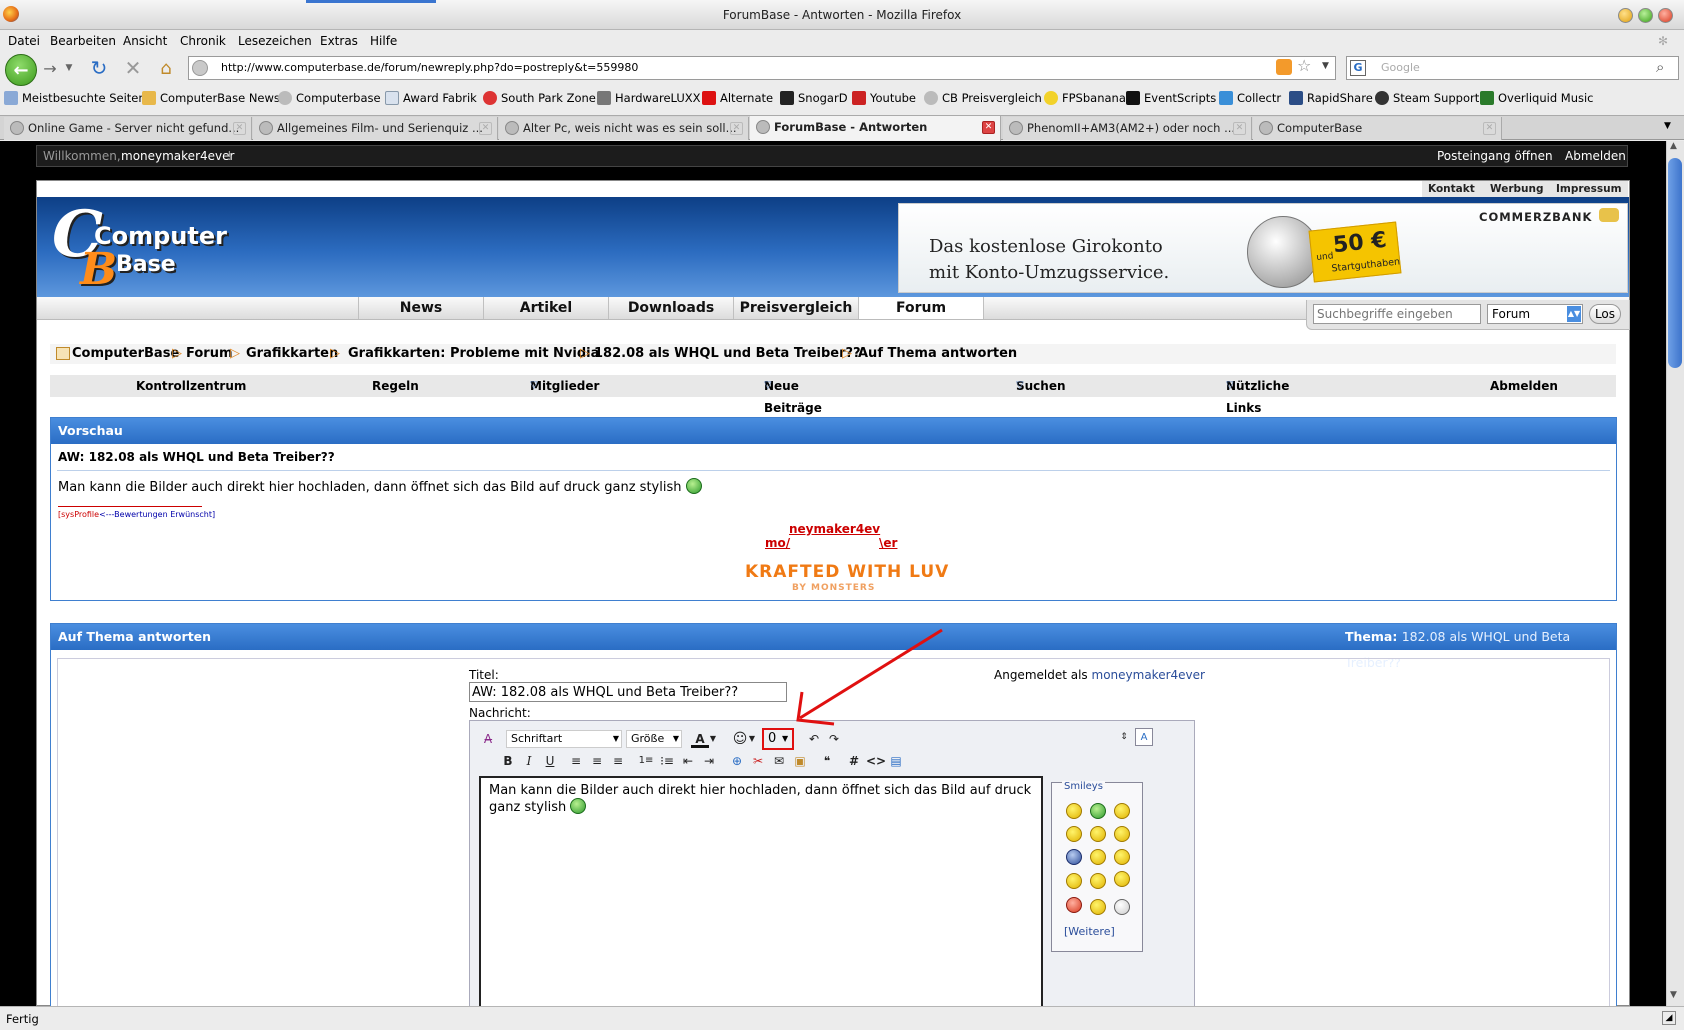 Image resolution: width=1684 pixels, height=1030 pixels. I want to click on smiley-grin-icon, so click(1098, 811).